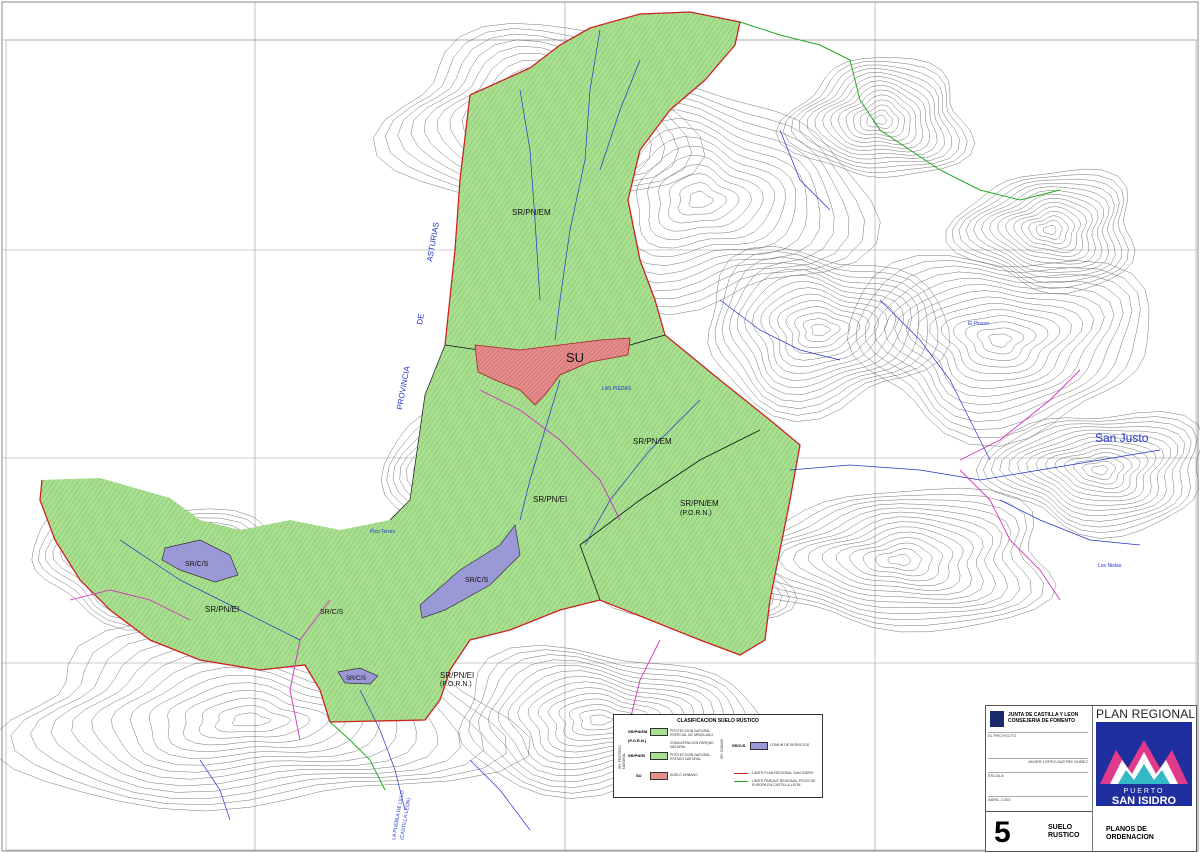  Describe the element at coordinates (1126, 829) in the screenshot. I see `planos-line-1: PLANOS DE` at that location.